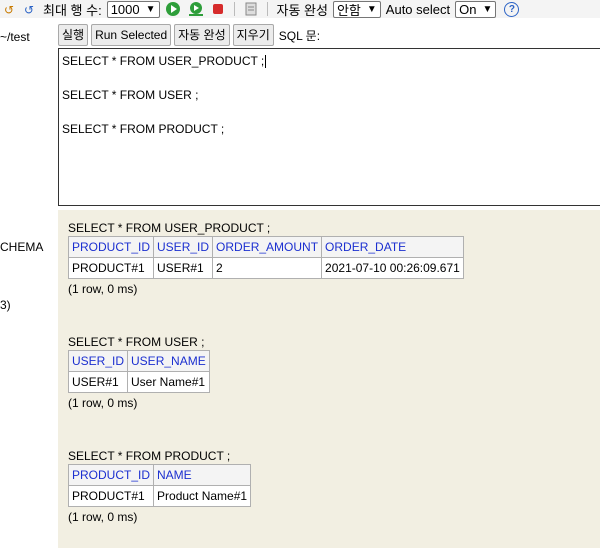  I want to click on tree-item-path: ~/test, so click(15, 37).